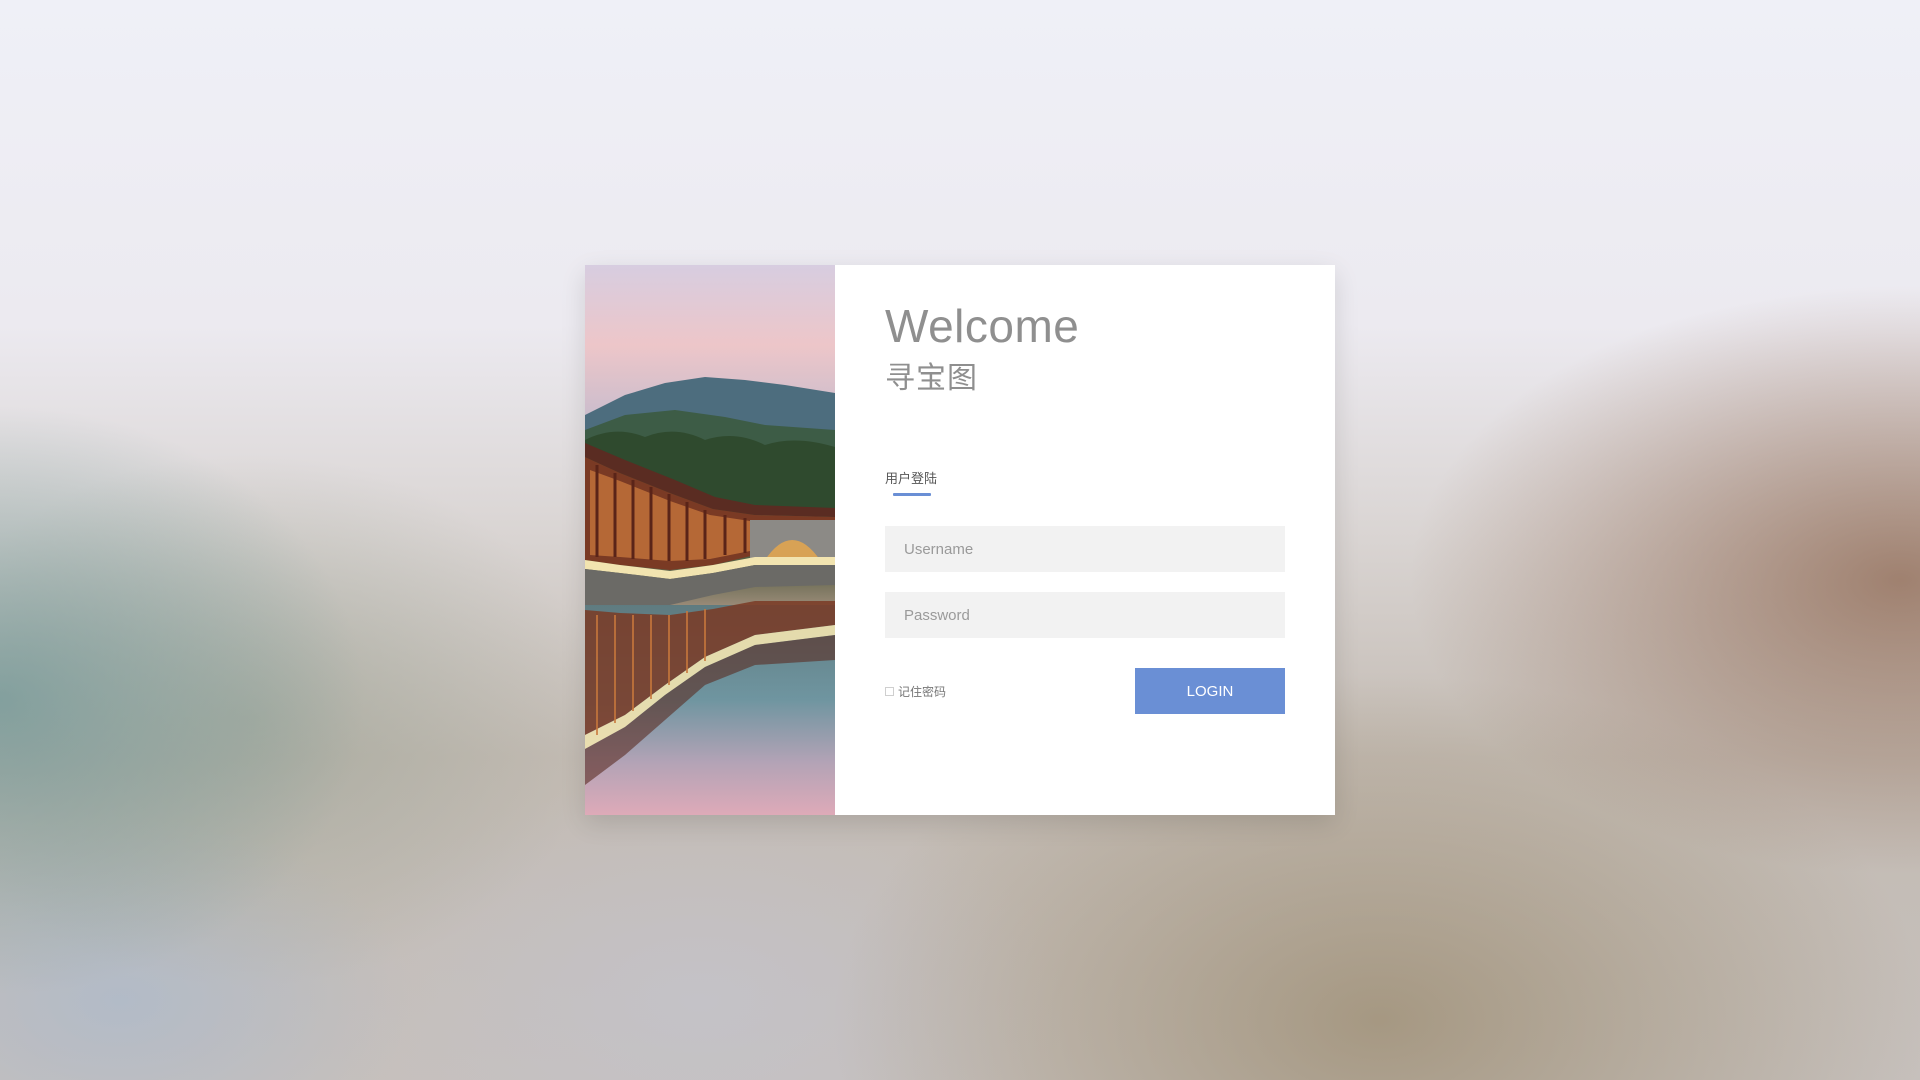 The image size is (1920, 1080). Describe the element at coordinates (931, 378) in the screenshot. I see `welcome-subtitle: 寻宝图` at that location.